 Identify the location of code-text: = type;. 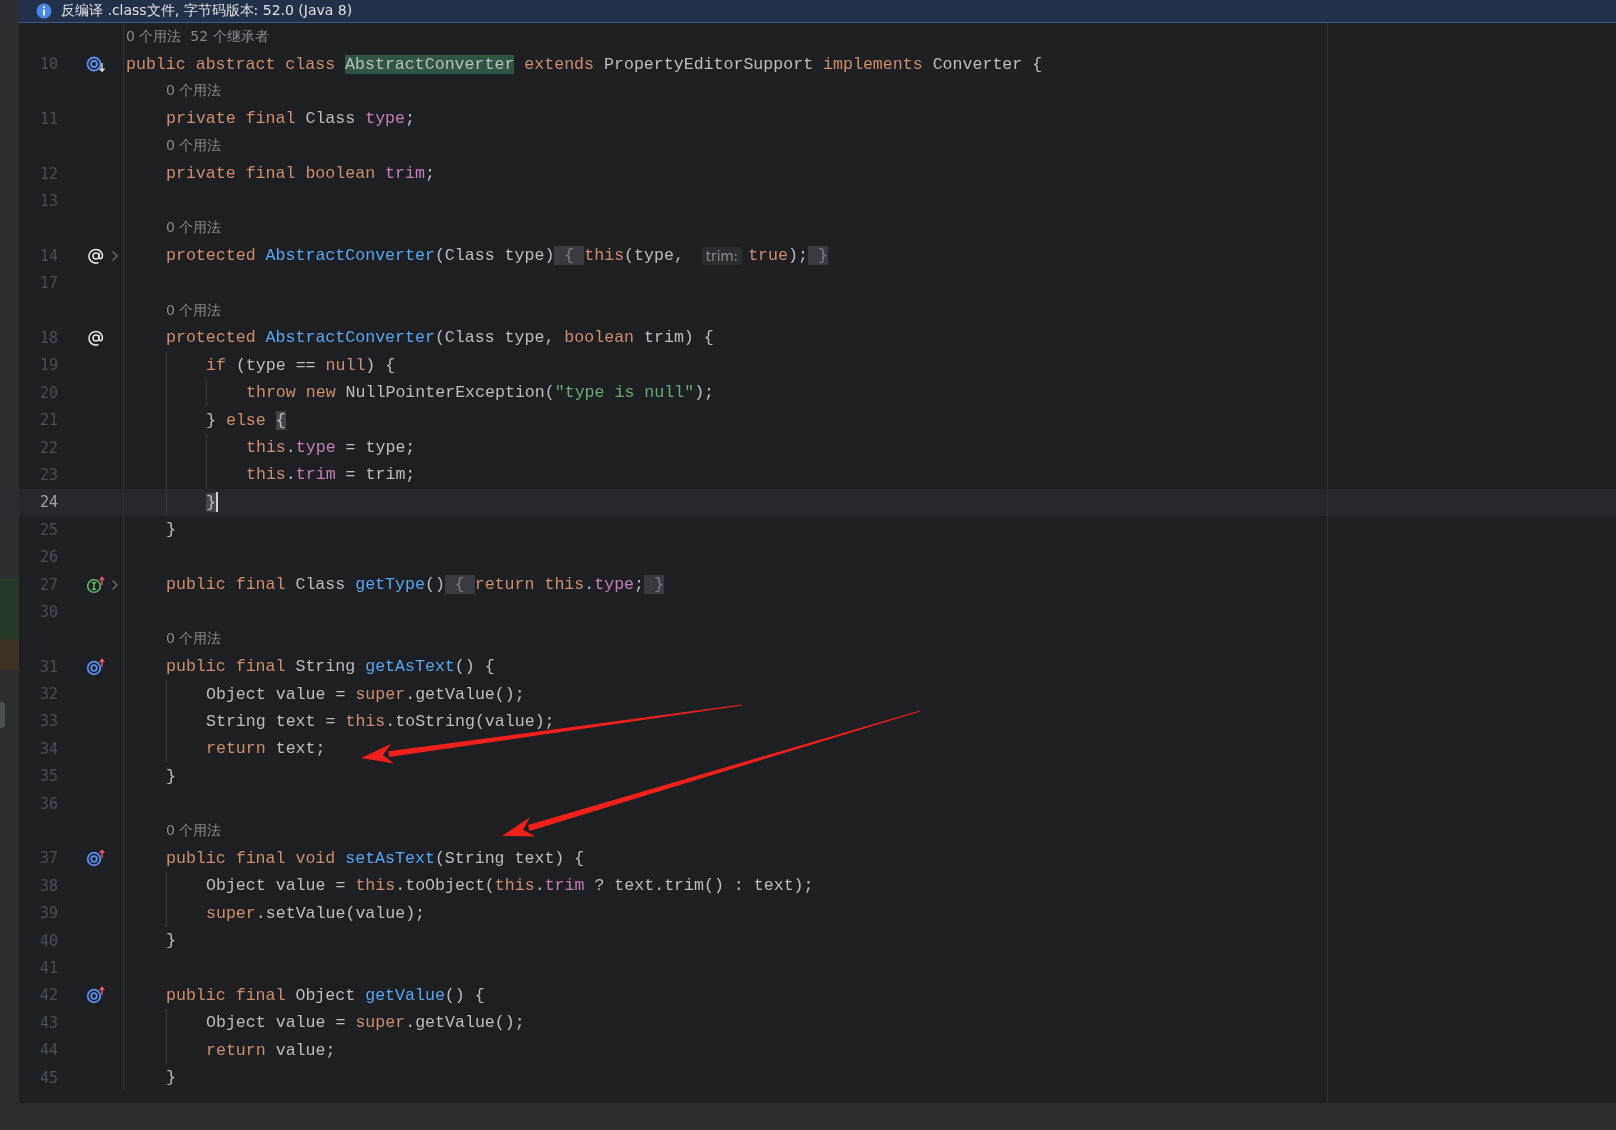
(380, 448).